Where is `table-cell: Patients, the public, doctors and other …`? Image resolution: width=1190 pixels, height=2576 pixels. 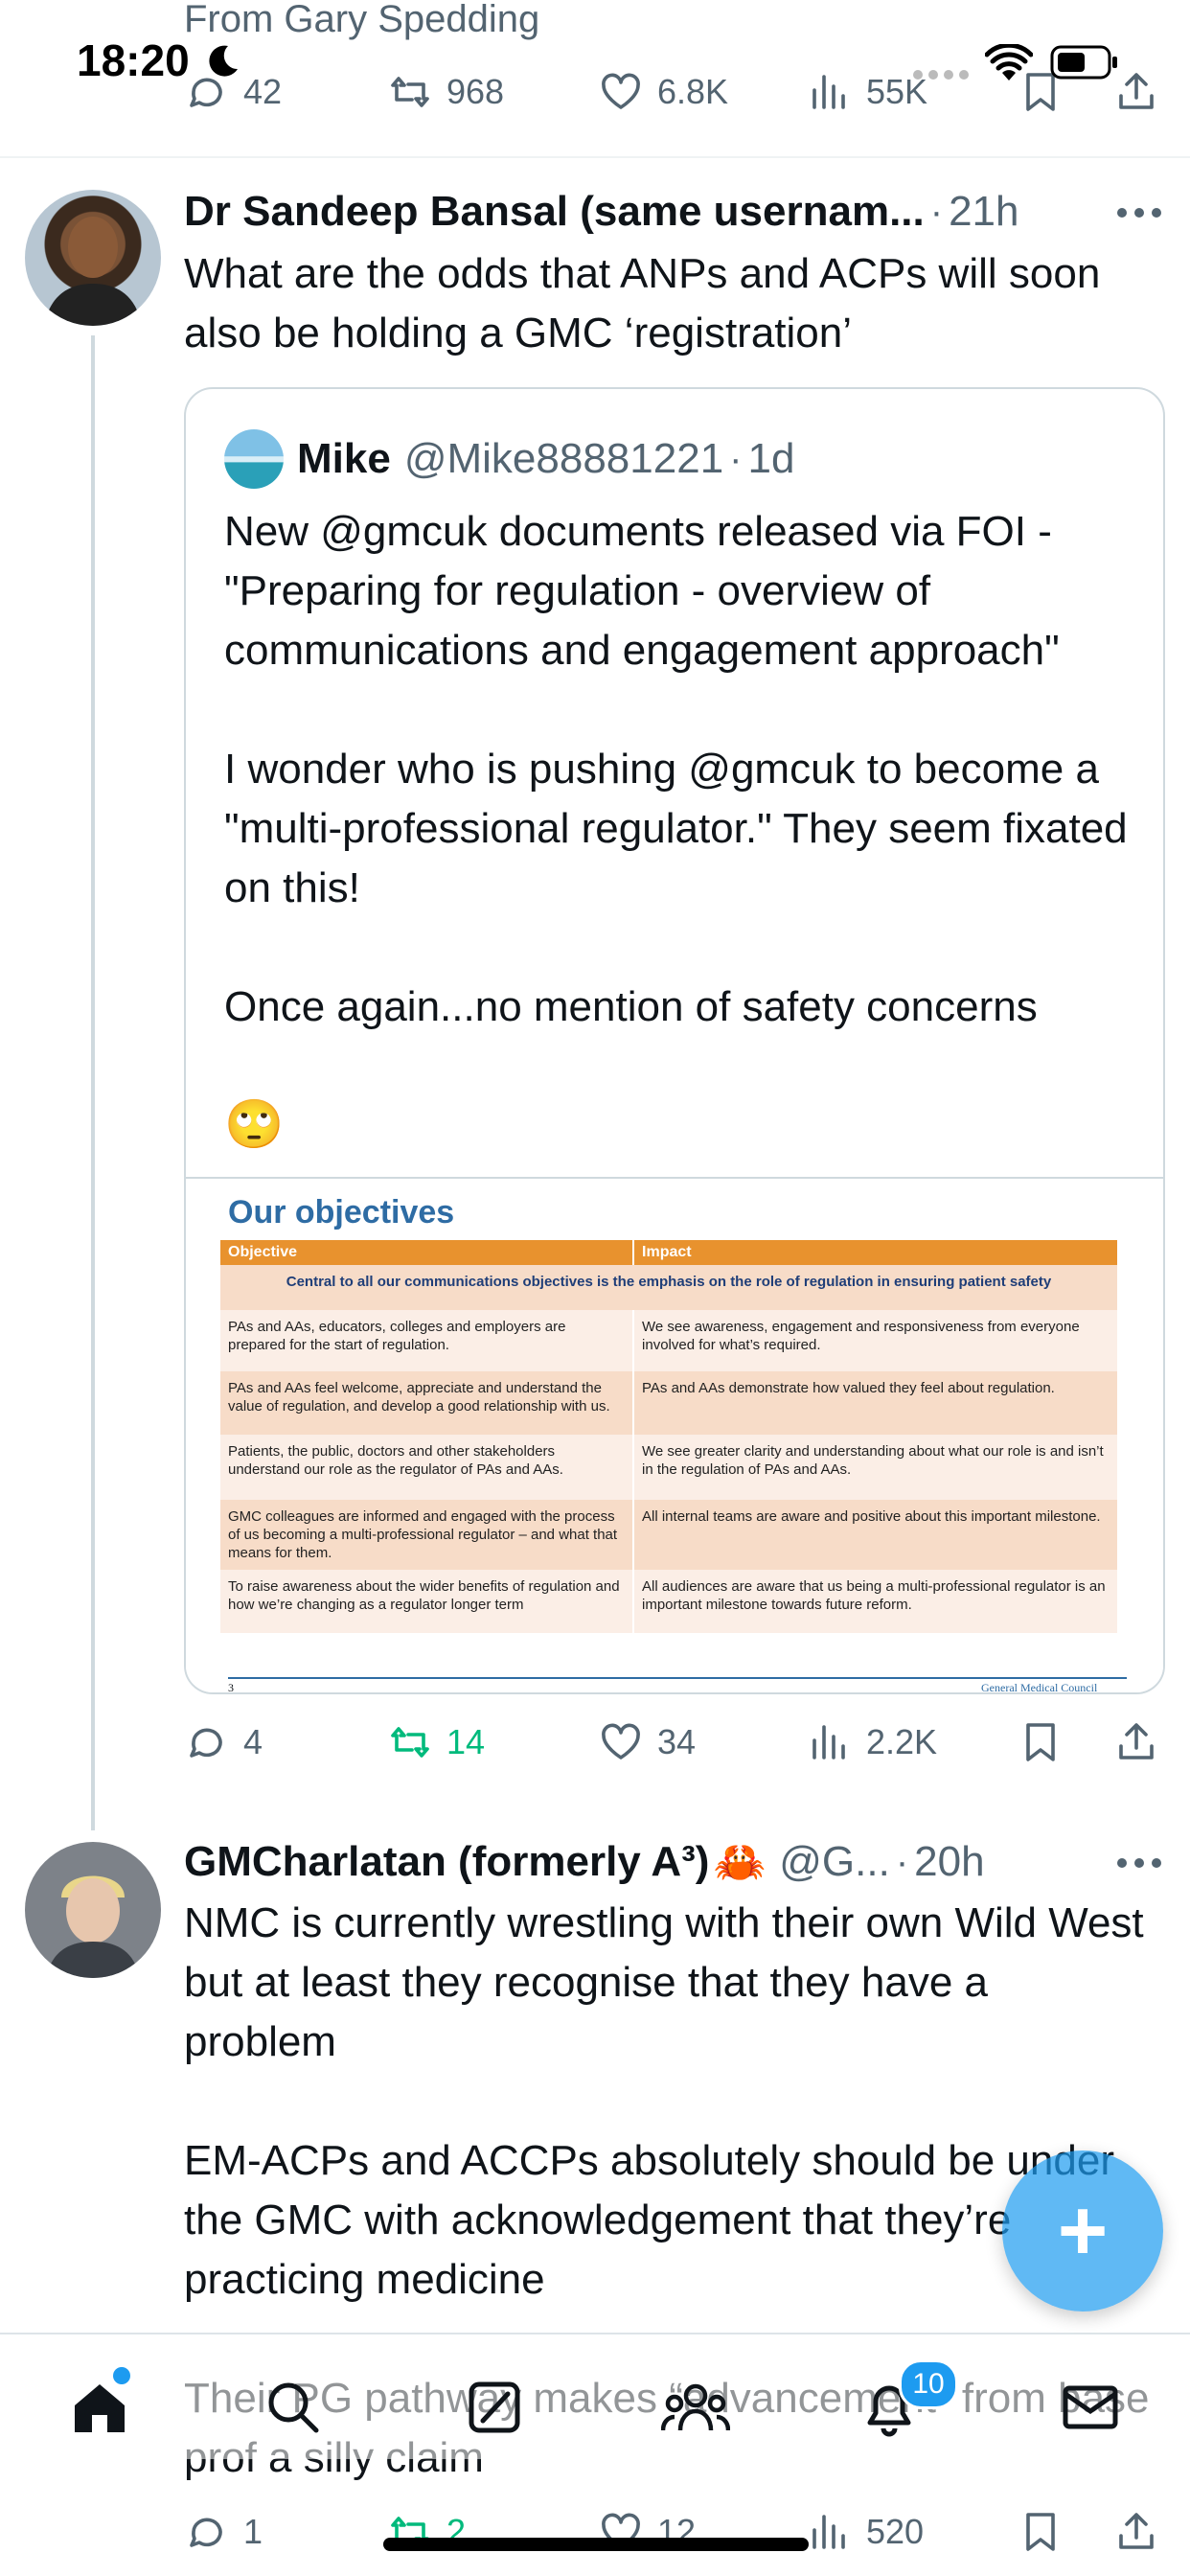
table-cell: Patients, the public, doctors and other … is located at coordinates (428, 1467).